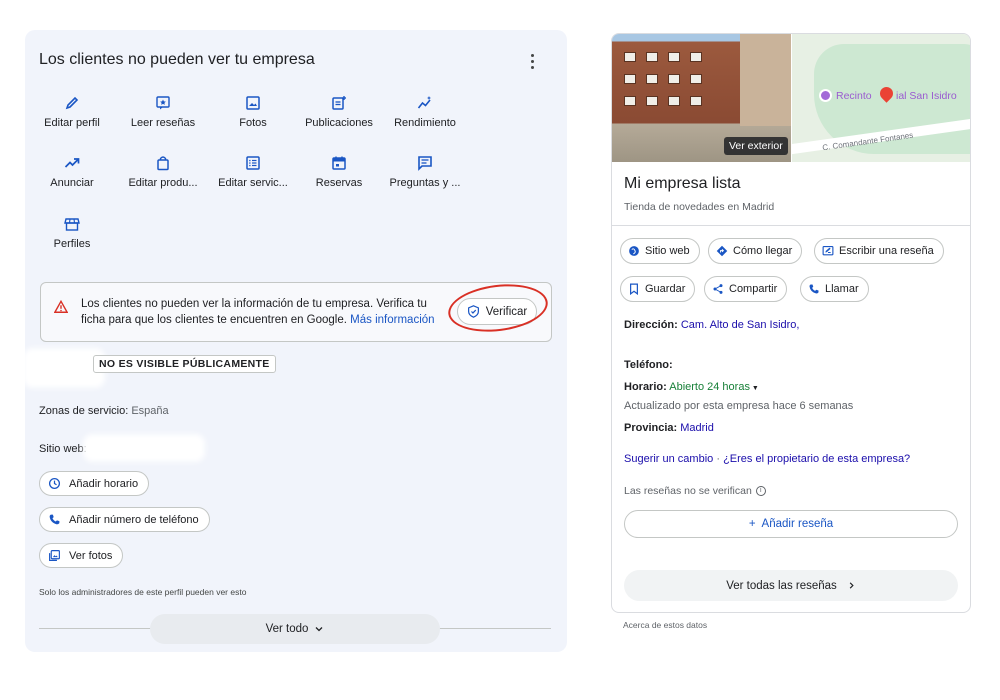 This screenshot has width=1000, height=700. I want to click on share-button: Compartir, so click(746, 289).